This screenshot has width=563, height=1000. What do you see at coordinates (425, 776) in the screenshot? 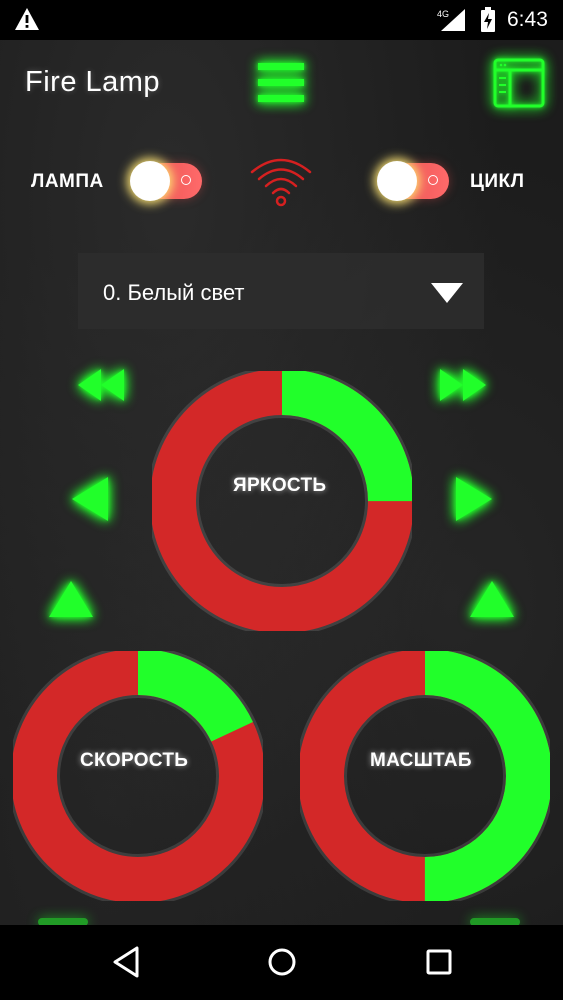
I see `scale-dial: МАСШТАБ` at bounding box center [425, 776].